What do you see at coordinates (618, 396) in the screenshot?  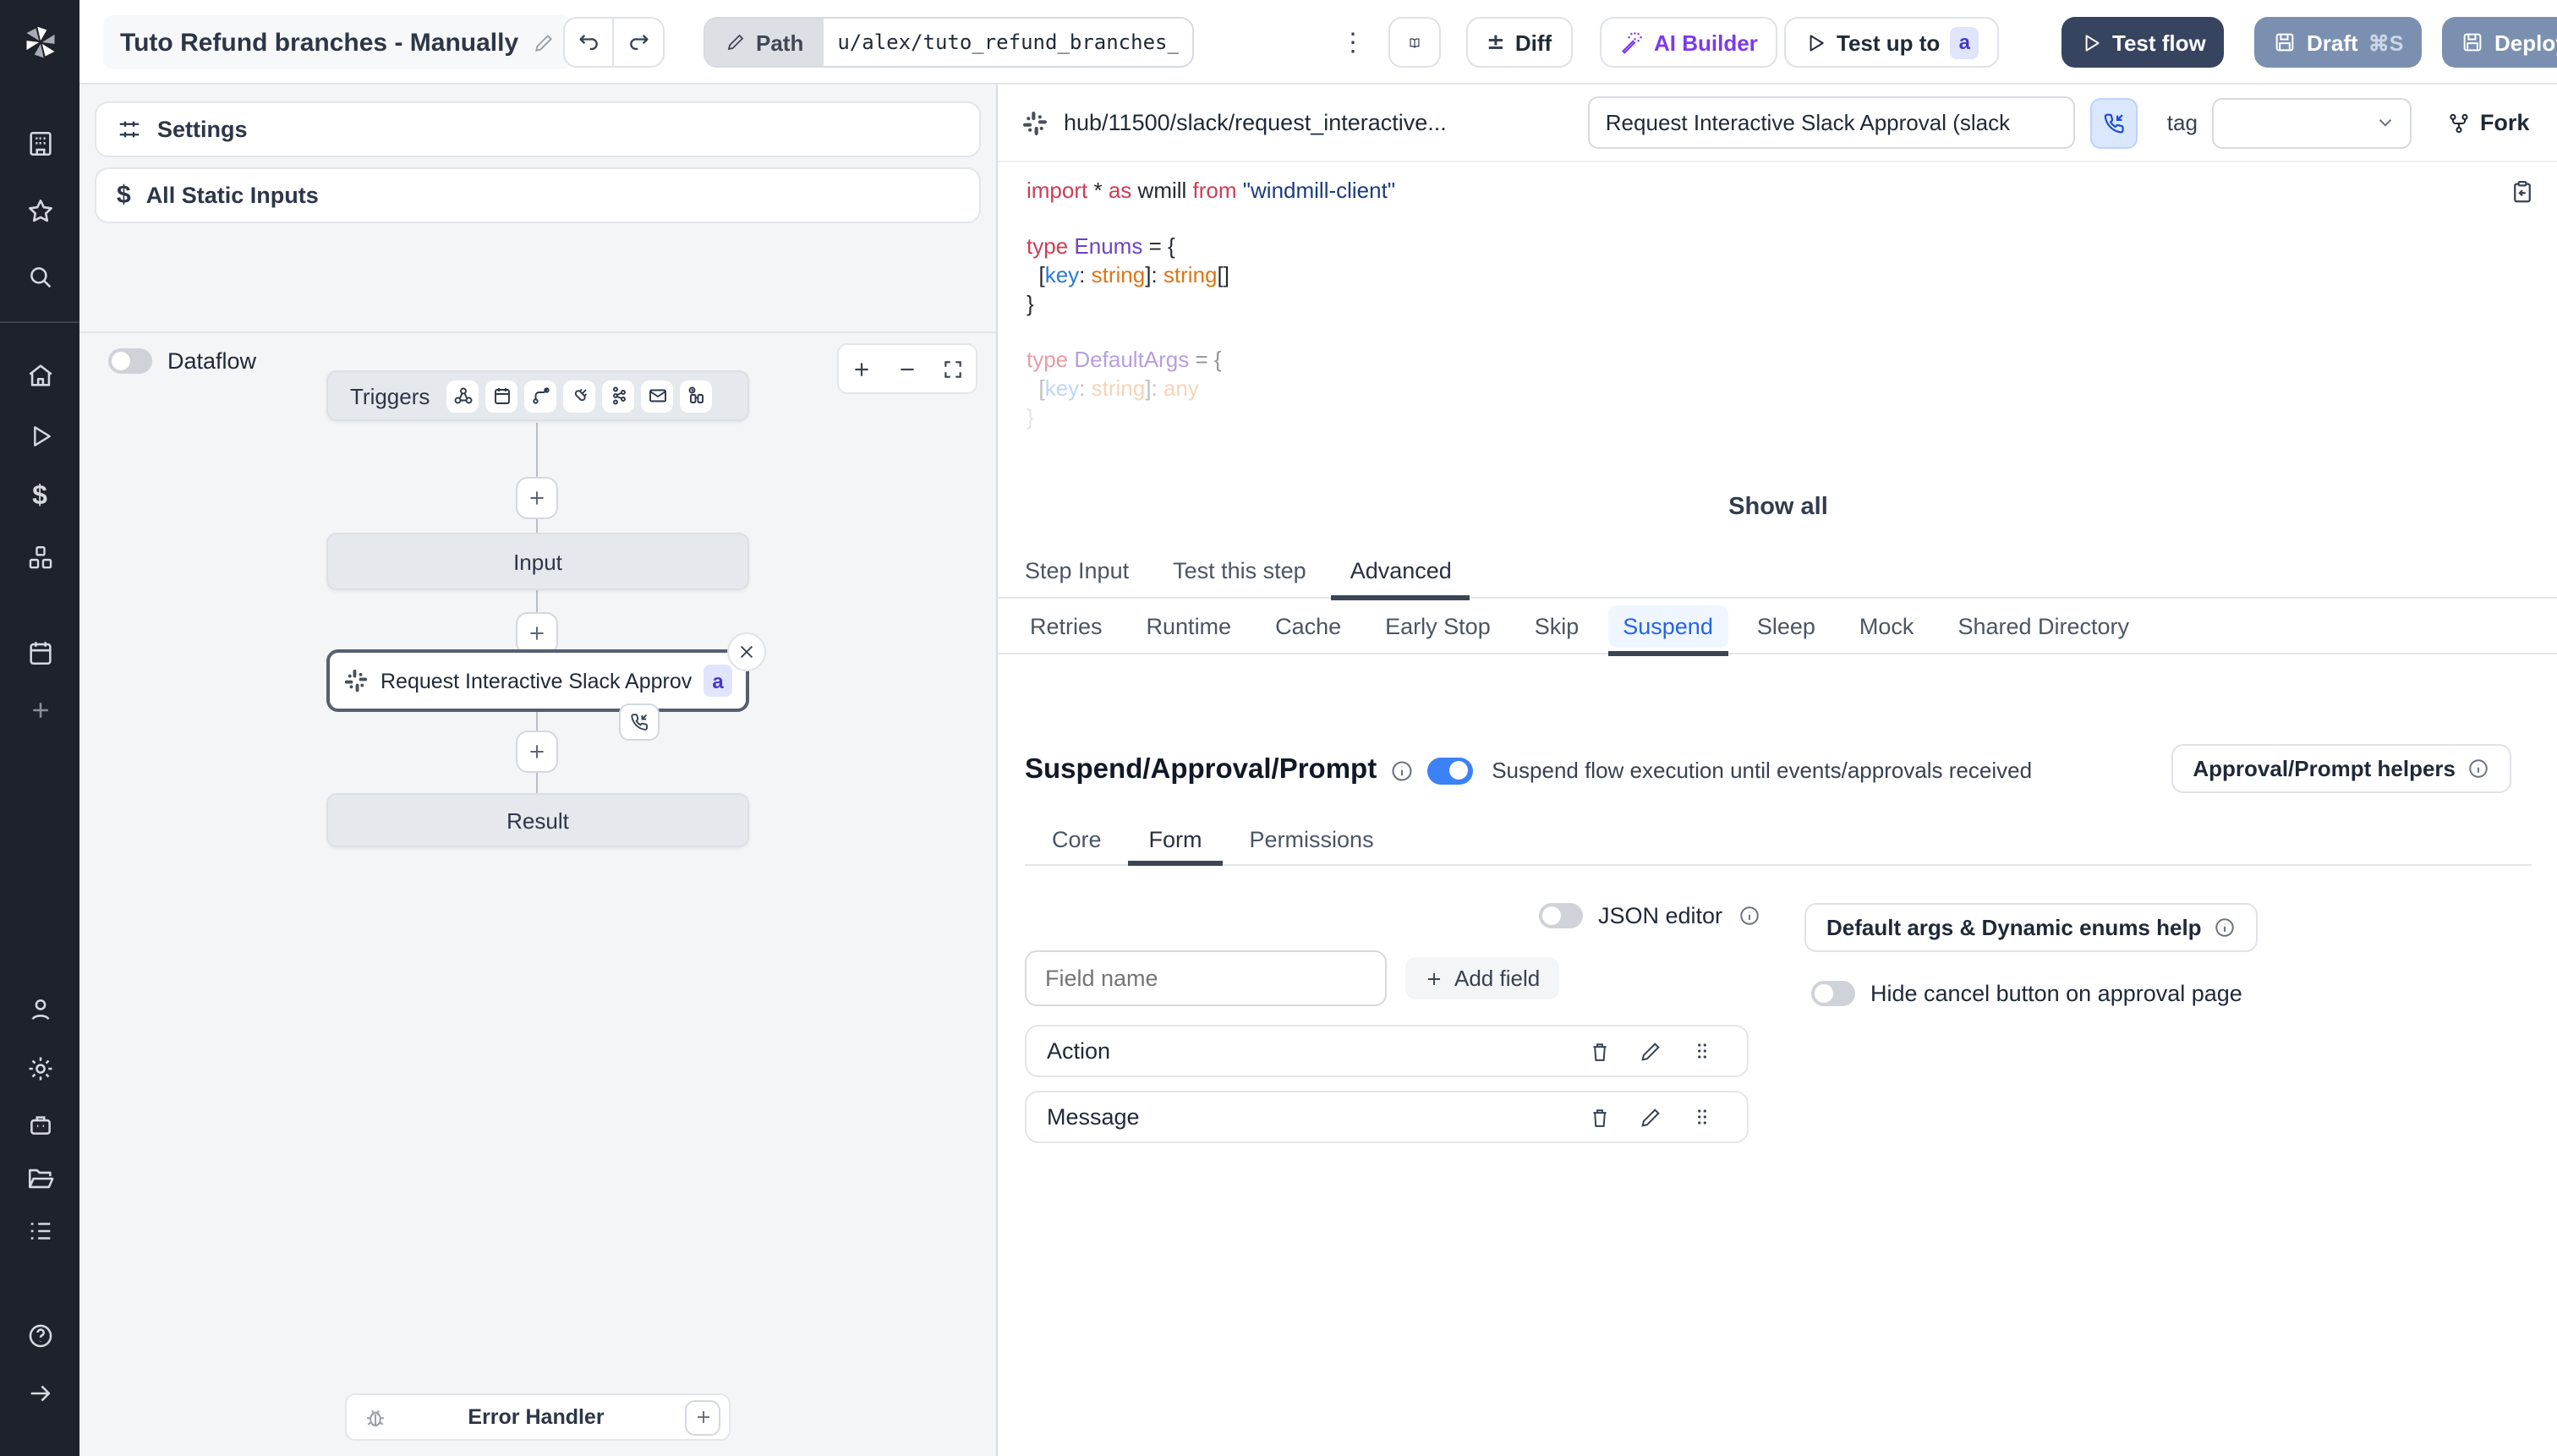 I see `kafka-icon` at bounding box center [618, 396].